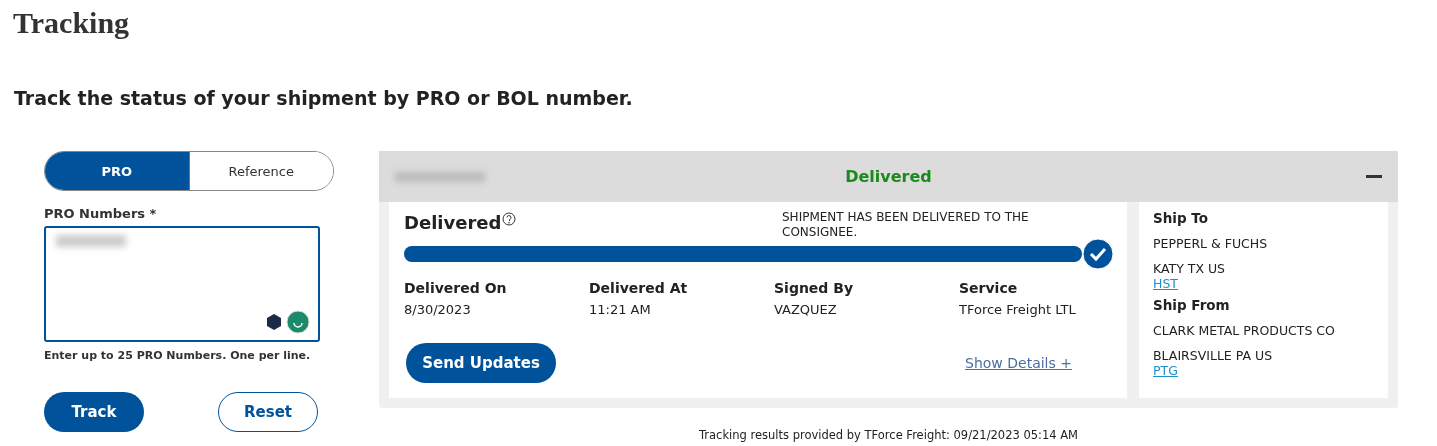 The height and width of the screenshot is (446, 1437). What do you see at coordinates (805, 309) in the screenshot?
I see `detail-value: VAZQUEZ` at bounding box center [805, 309].